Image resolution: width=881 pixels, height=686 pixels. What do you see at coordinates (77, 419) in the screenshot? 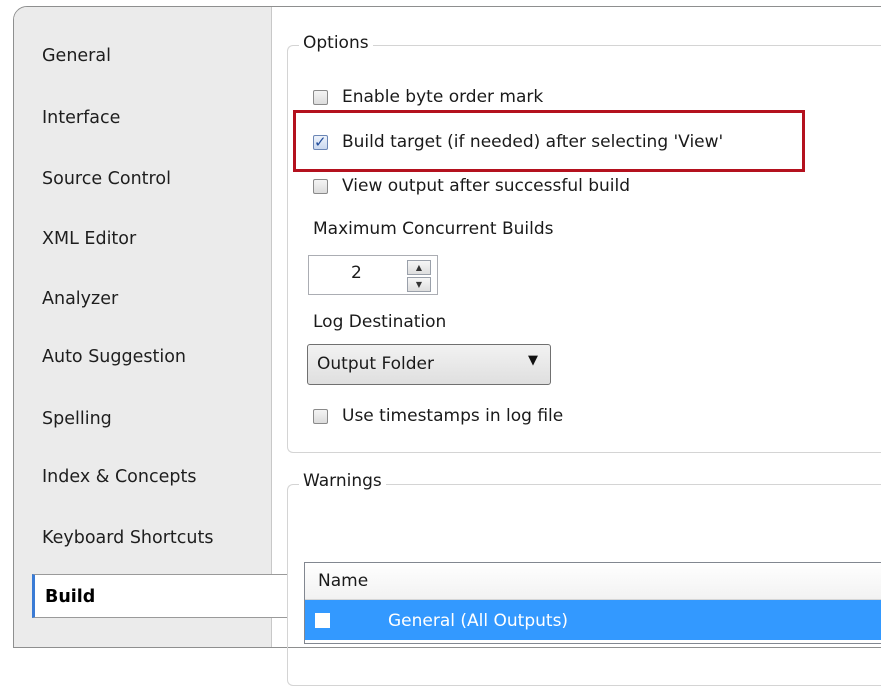
I see `nav-item-spelling: Spelling` at bounding box center [77, 419].